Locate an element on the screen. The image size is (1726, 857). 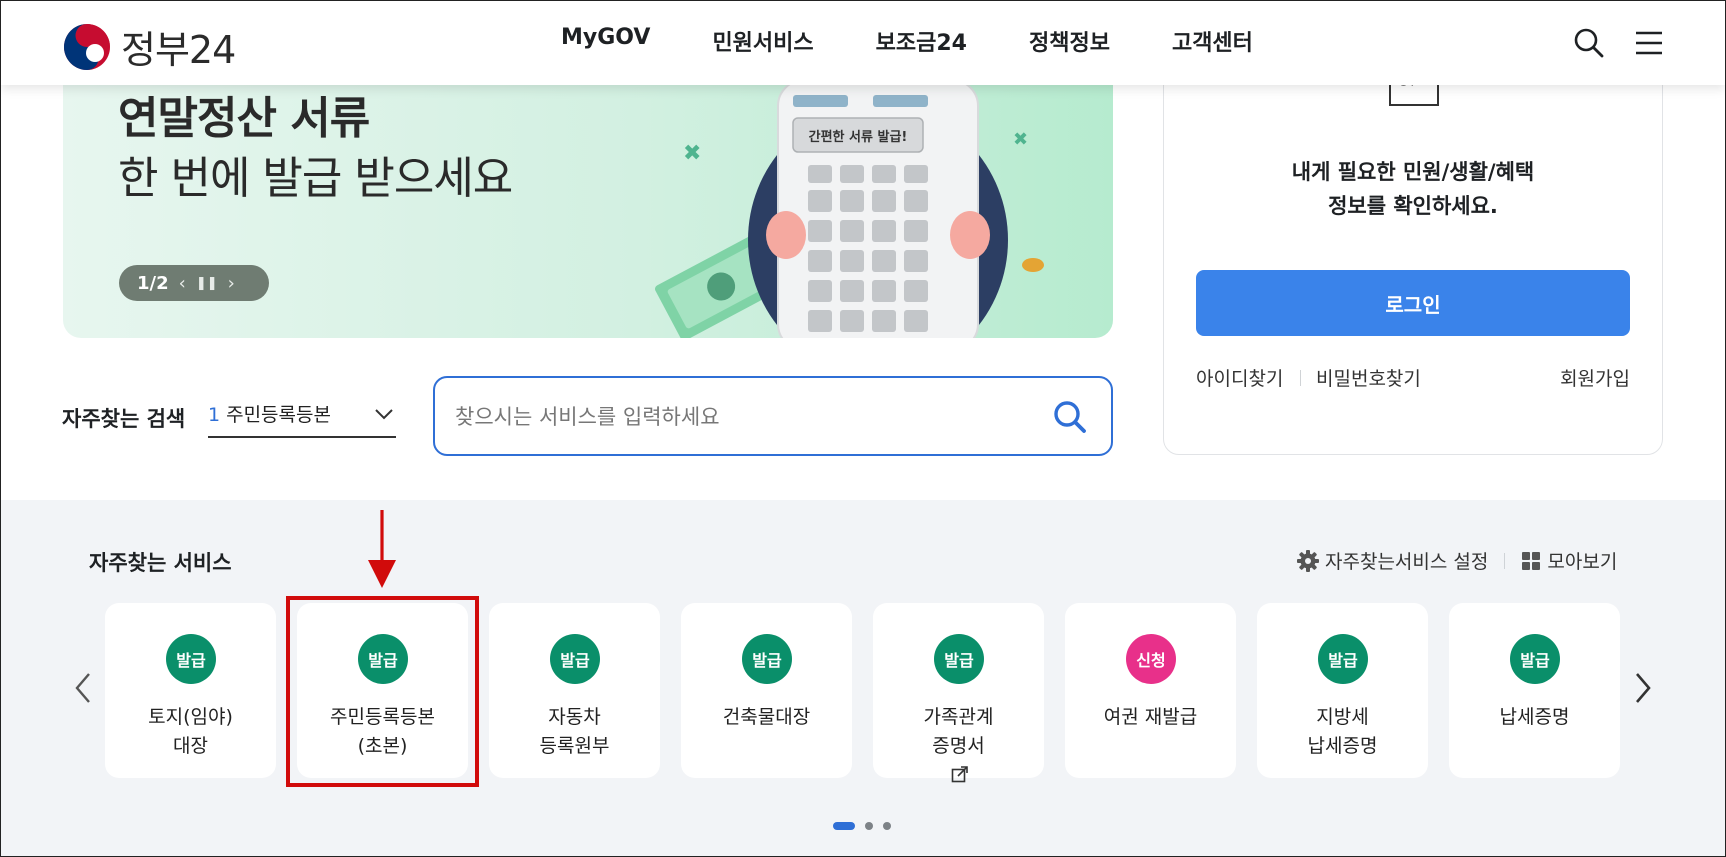
banner-carousel-controls: 1/2 ‹ ❚❚ › is located at coordinates (194, 283).